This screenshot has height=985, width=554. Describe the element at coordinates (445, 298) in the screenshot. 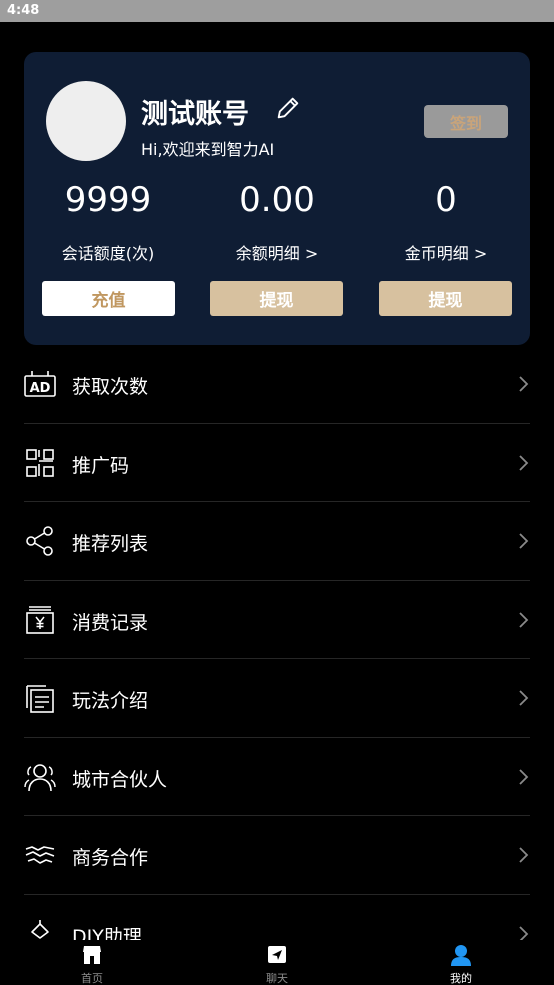

I see `withdraw-coins-button: 提现` at that location.